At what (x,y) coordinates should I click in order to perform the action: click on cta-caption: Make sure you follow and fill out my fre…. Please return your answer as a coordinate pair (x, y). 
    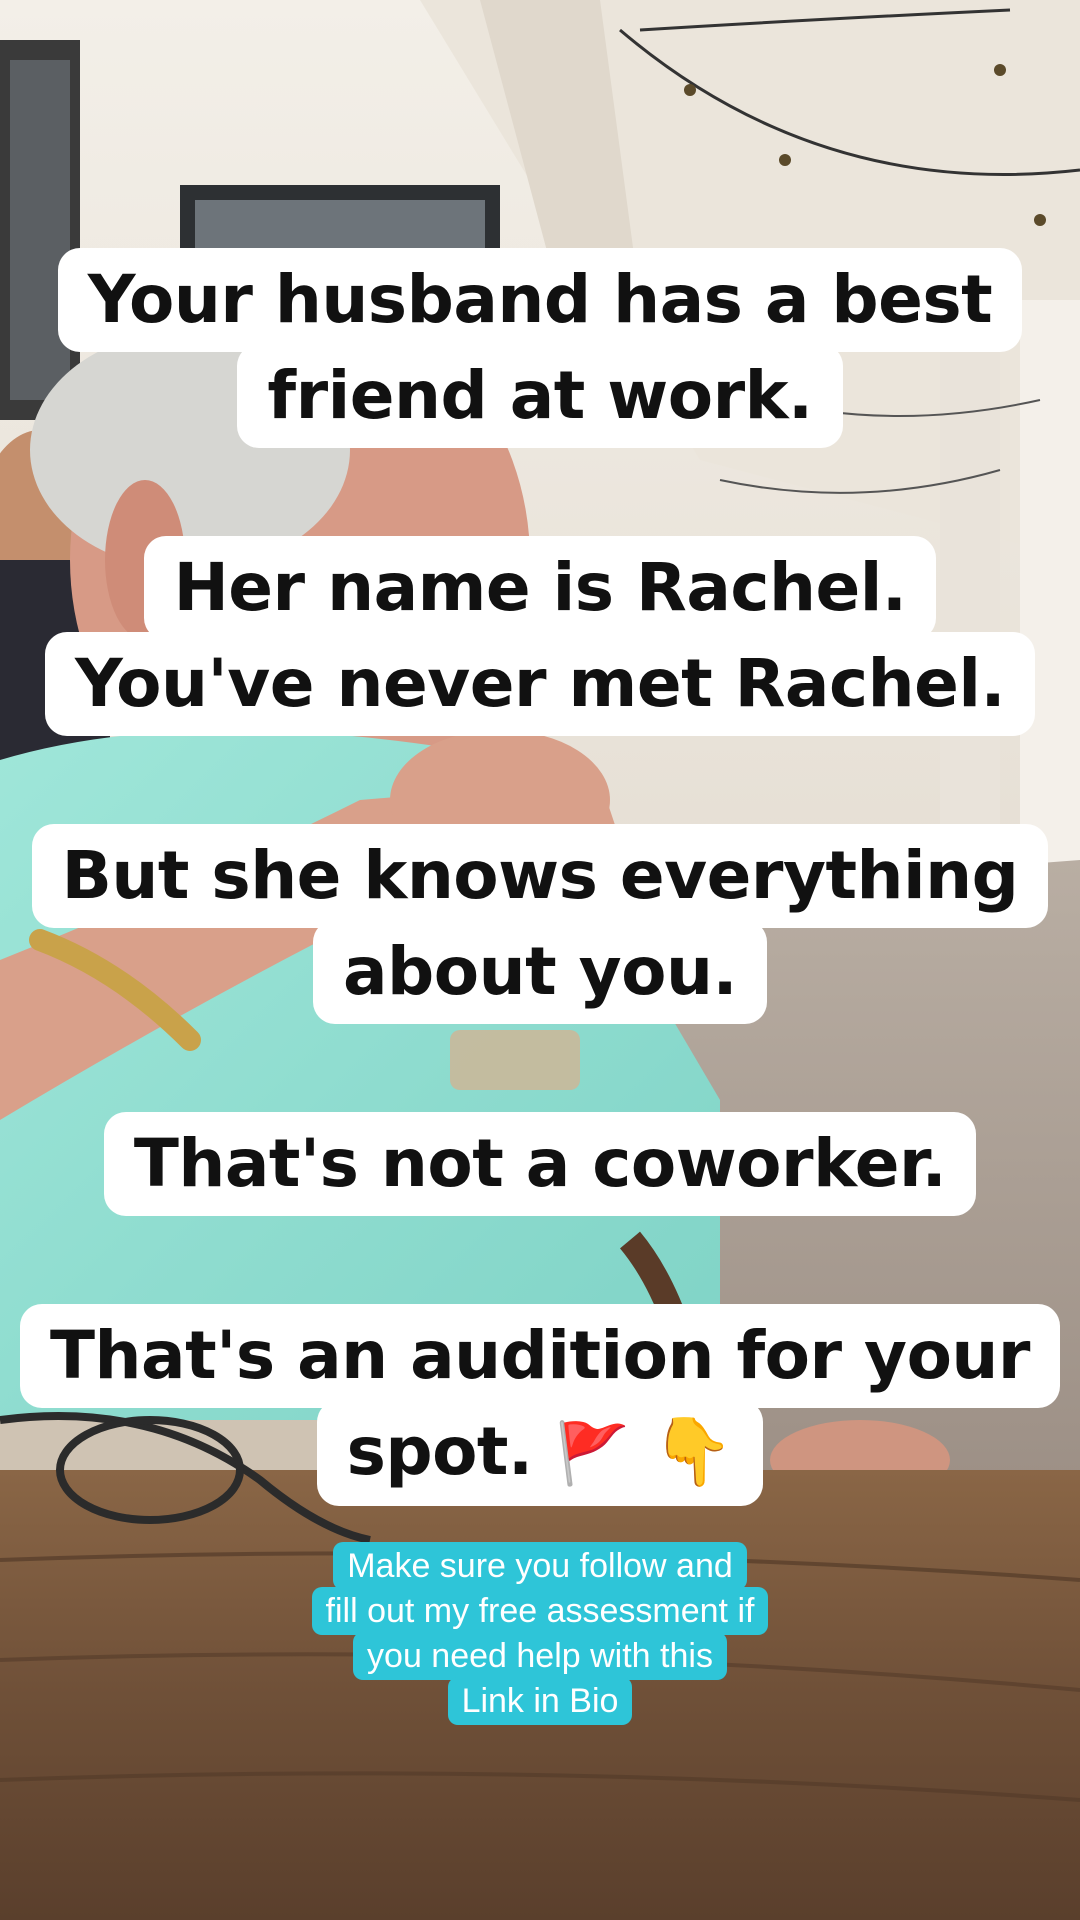
    Looking at the image, I should click on (540, 1633).